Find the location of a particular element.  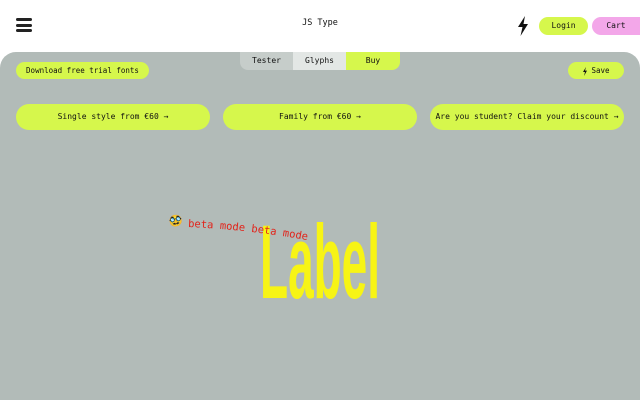

beta-mode-text: beta mode beta mode is located at coordinates (248, 230).